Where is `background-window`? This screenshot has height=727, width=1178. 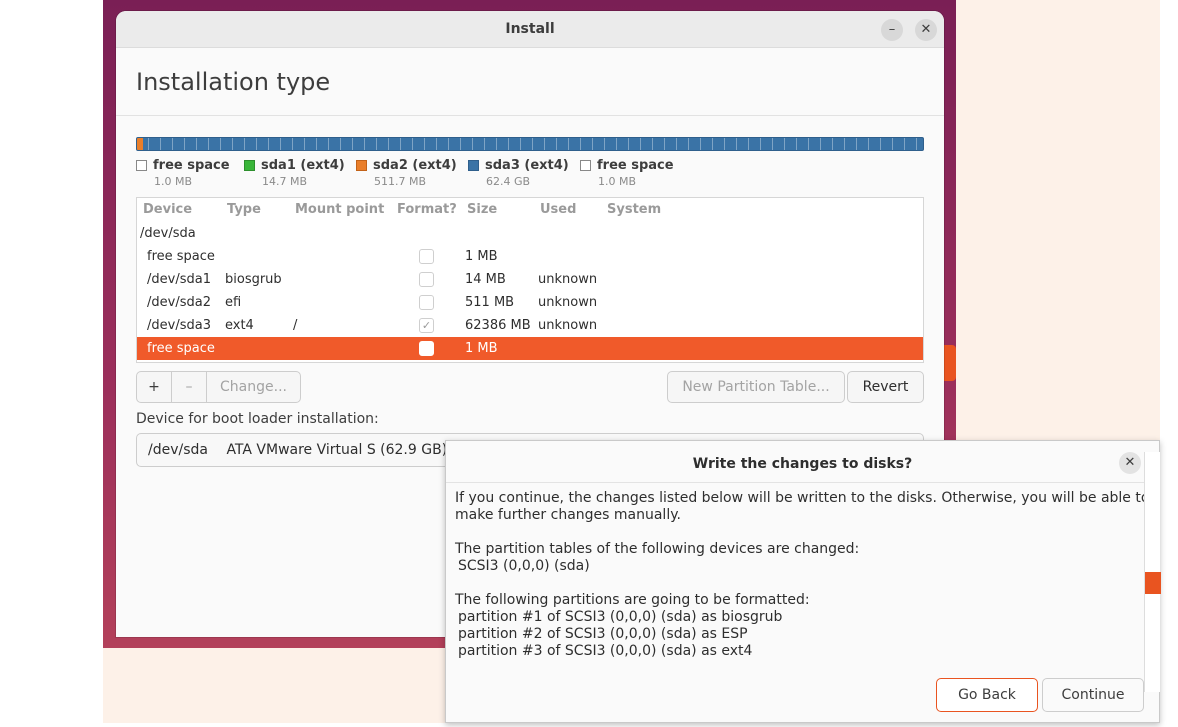
background-window is located at coordinates (1152, 572).